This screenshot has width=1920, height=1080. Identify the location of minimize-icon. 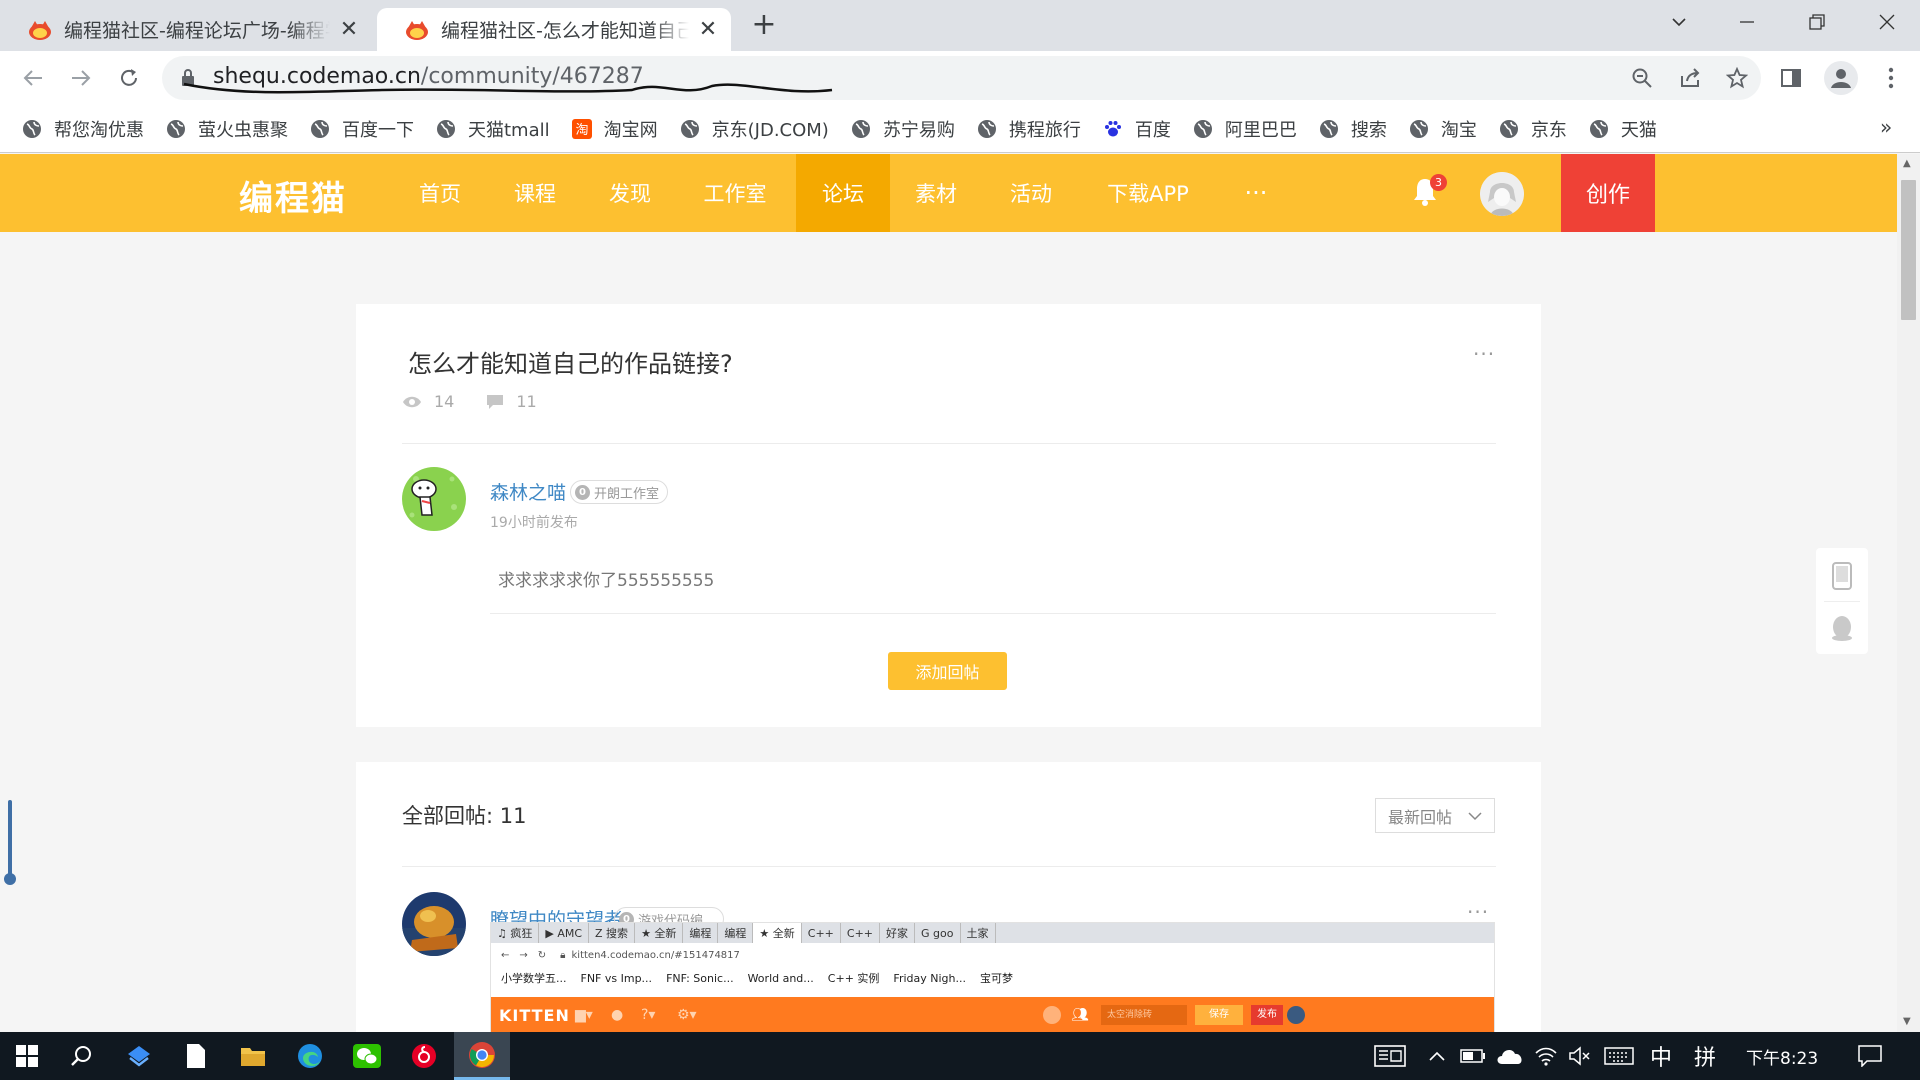
(1747, 22).